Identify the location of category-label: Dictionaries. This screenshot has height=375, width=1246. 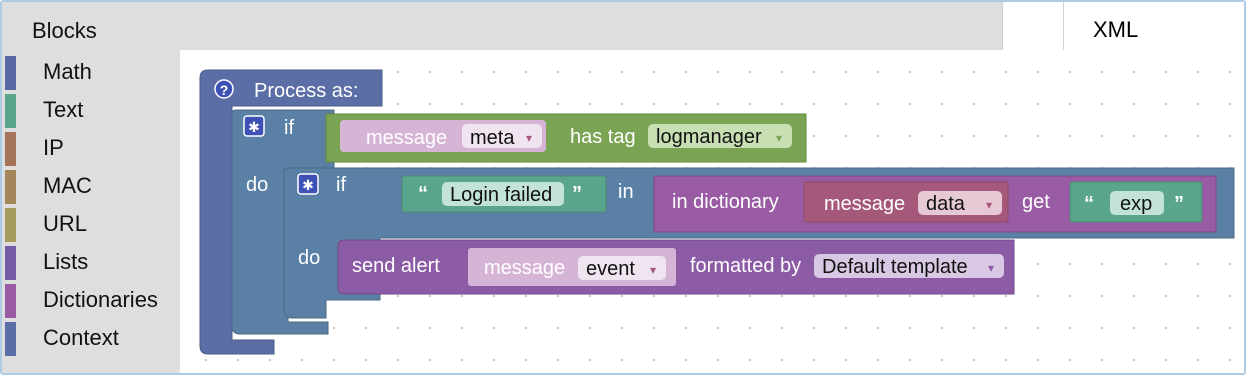
(100, 299).